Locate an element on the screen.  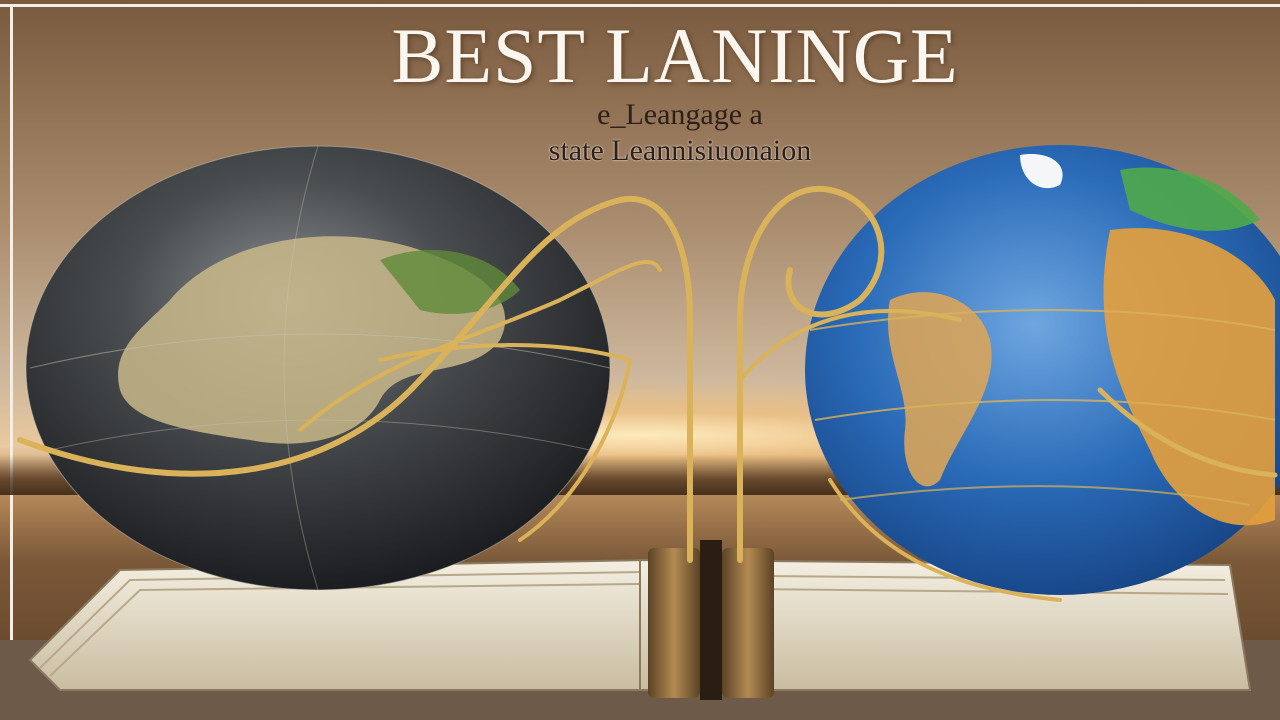
poster-subtitle-line1: e_Leangage a is located at coordinates (680, 114).